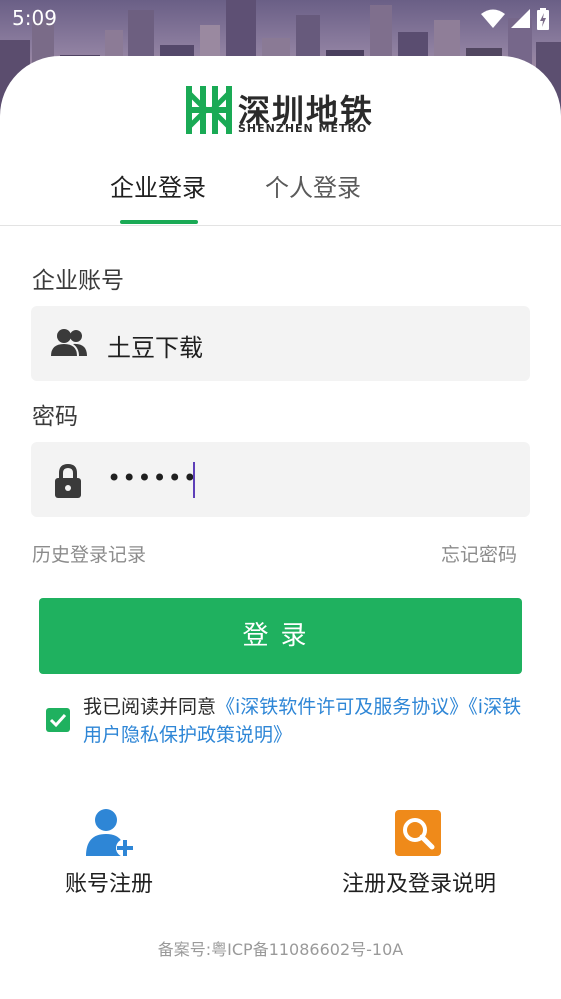 Image resolution: width=561 pixels, height=999 pixels. What do you see at coordinates (194, 480) in the screenshot?
I see `text-caret` at bounding box center [194, 480].